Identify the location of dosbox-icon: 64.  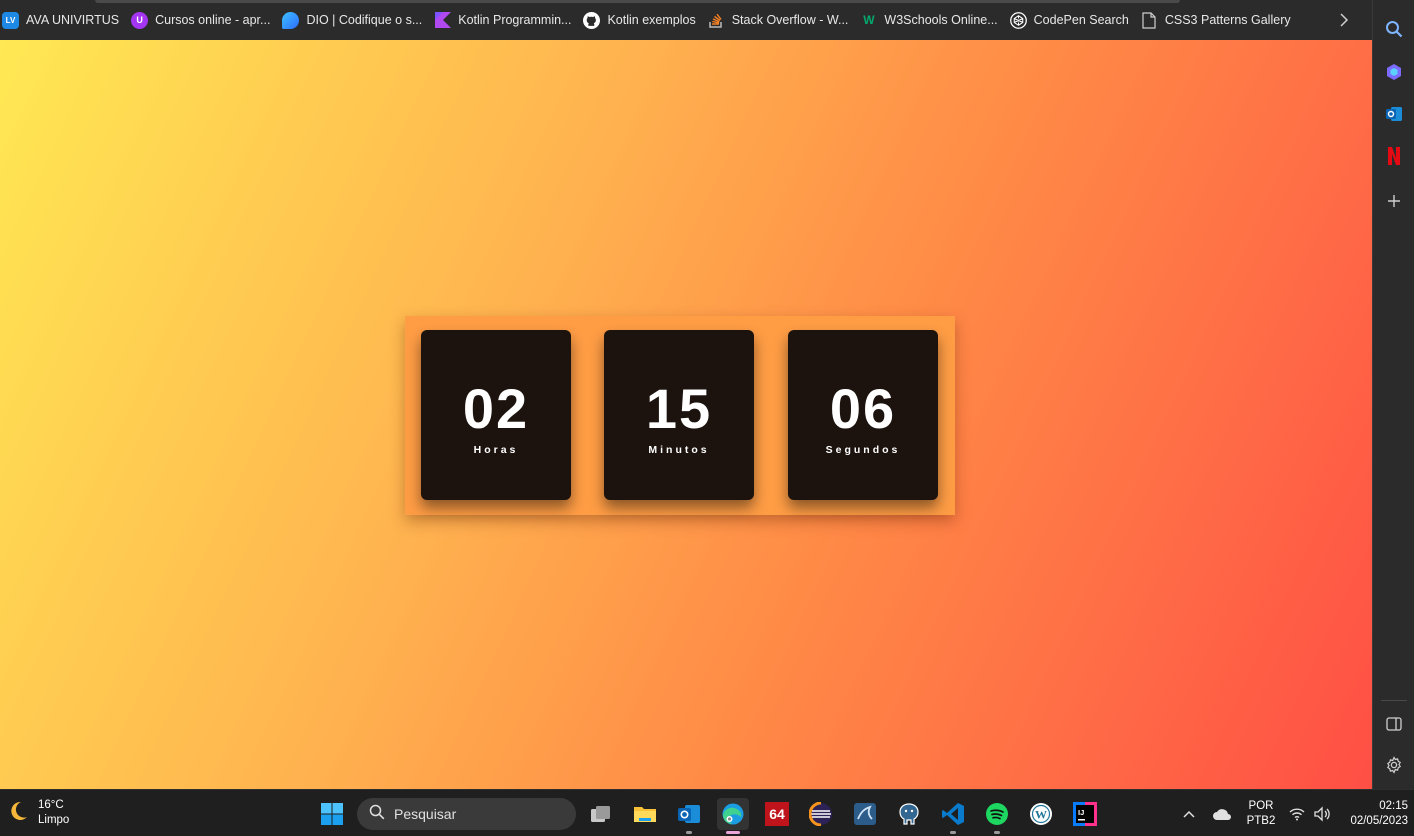
(777, 814).